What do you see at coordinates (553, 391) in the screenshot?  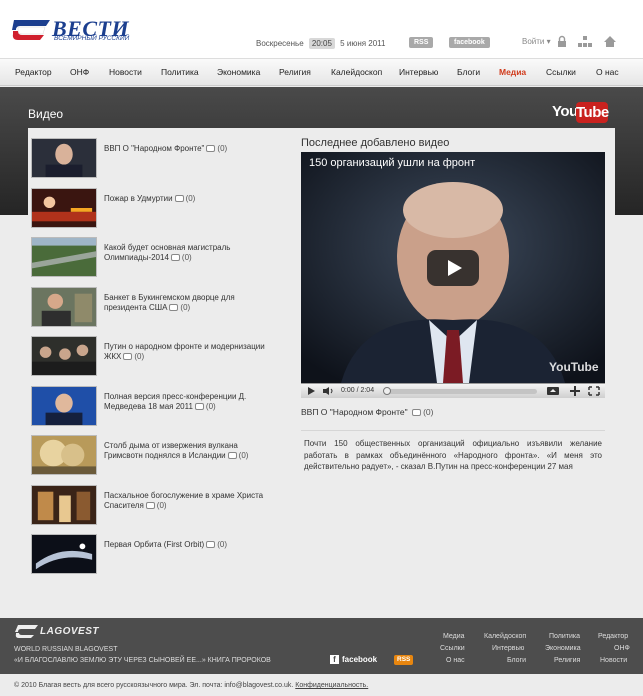 I see `quality-icon` at bounding box center [553, 391].